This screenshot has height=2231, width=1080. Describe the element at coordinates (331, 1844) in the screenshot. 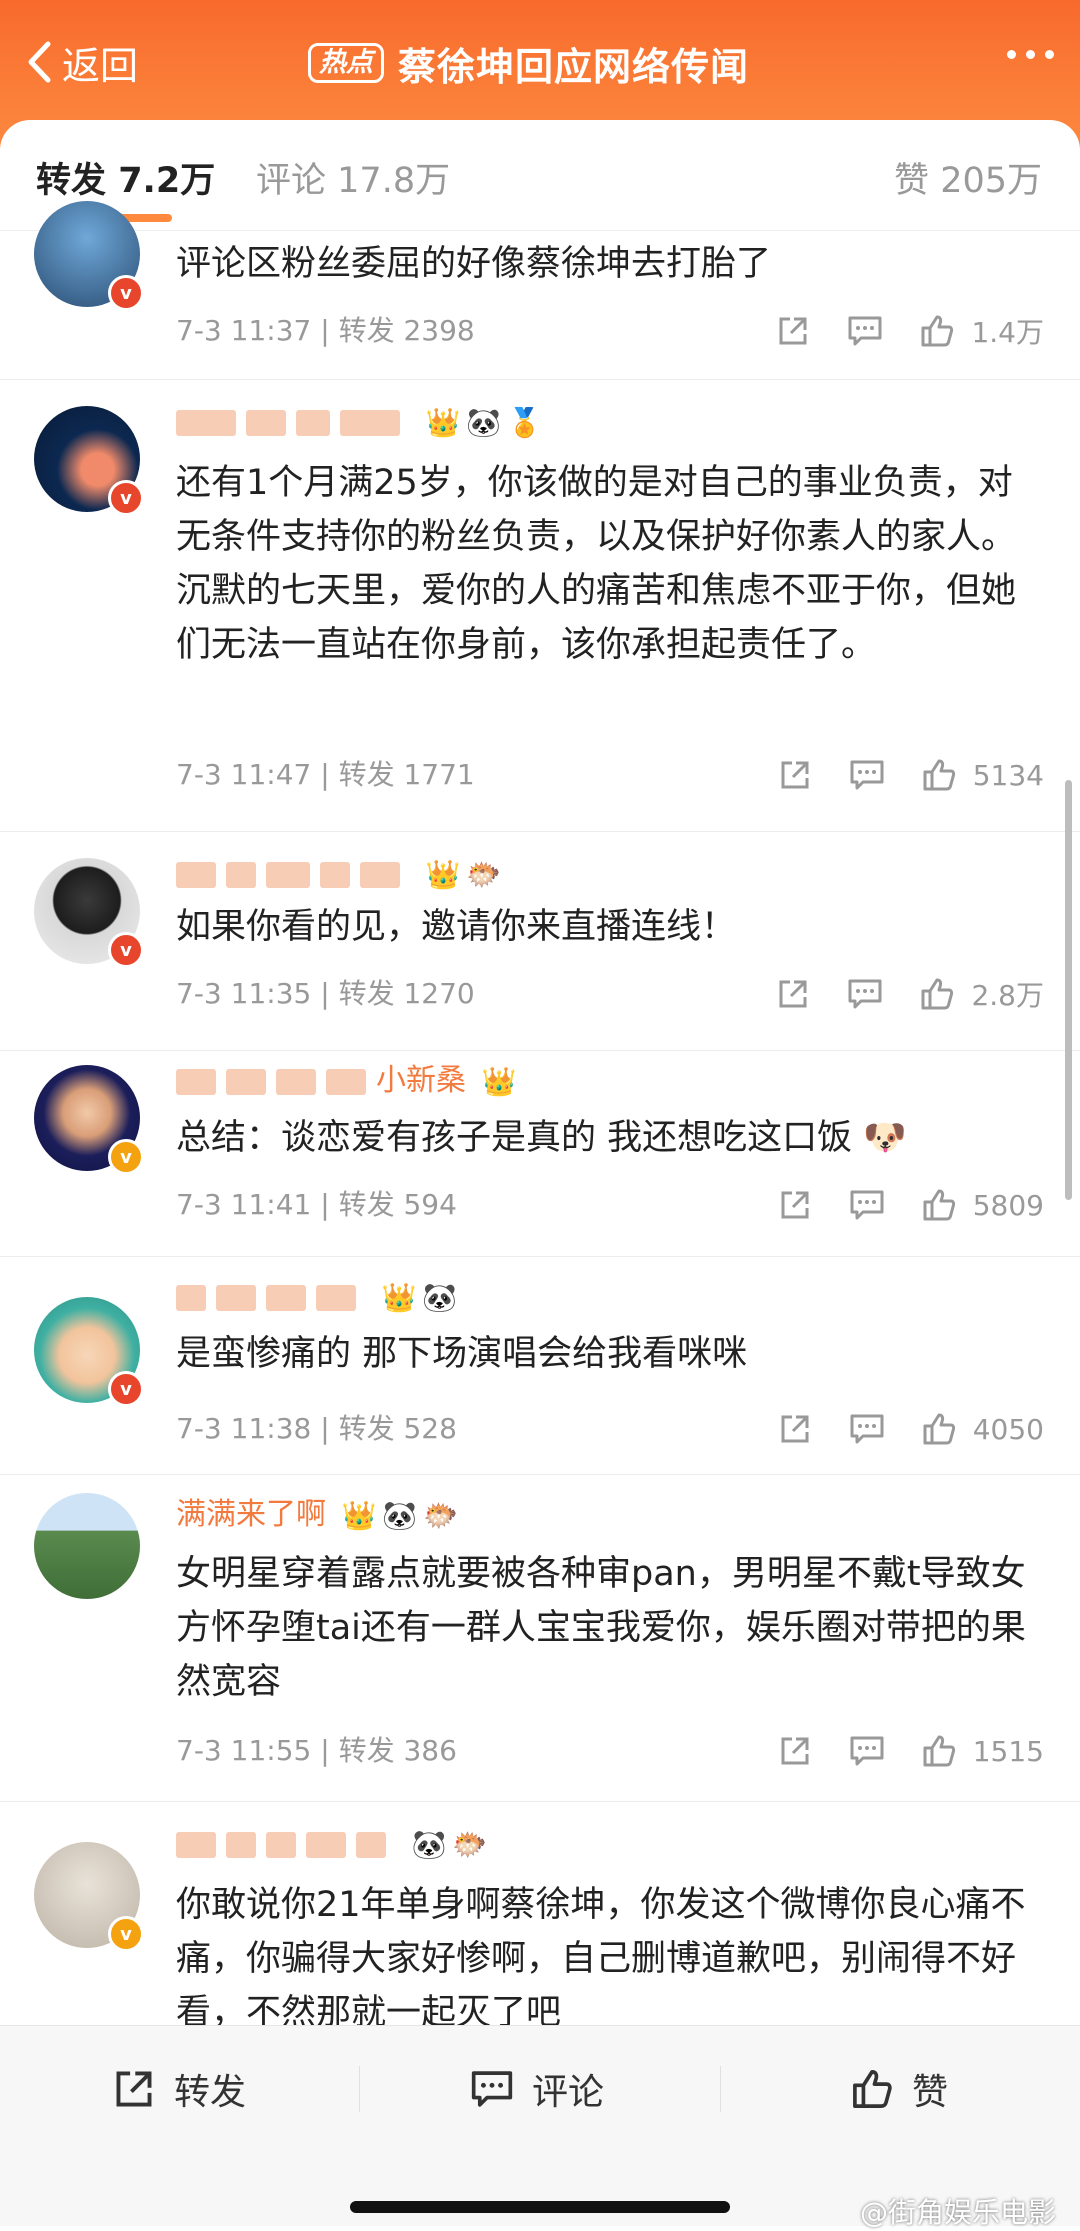

I see `username: 🐼 🐡` at that location.